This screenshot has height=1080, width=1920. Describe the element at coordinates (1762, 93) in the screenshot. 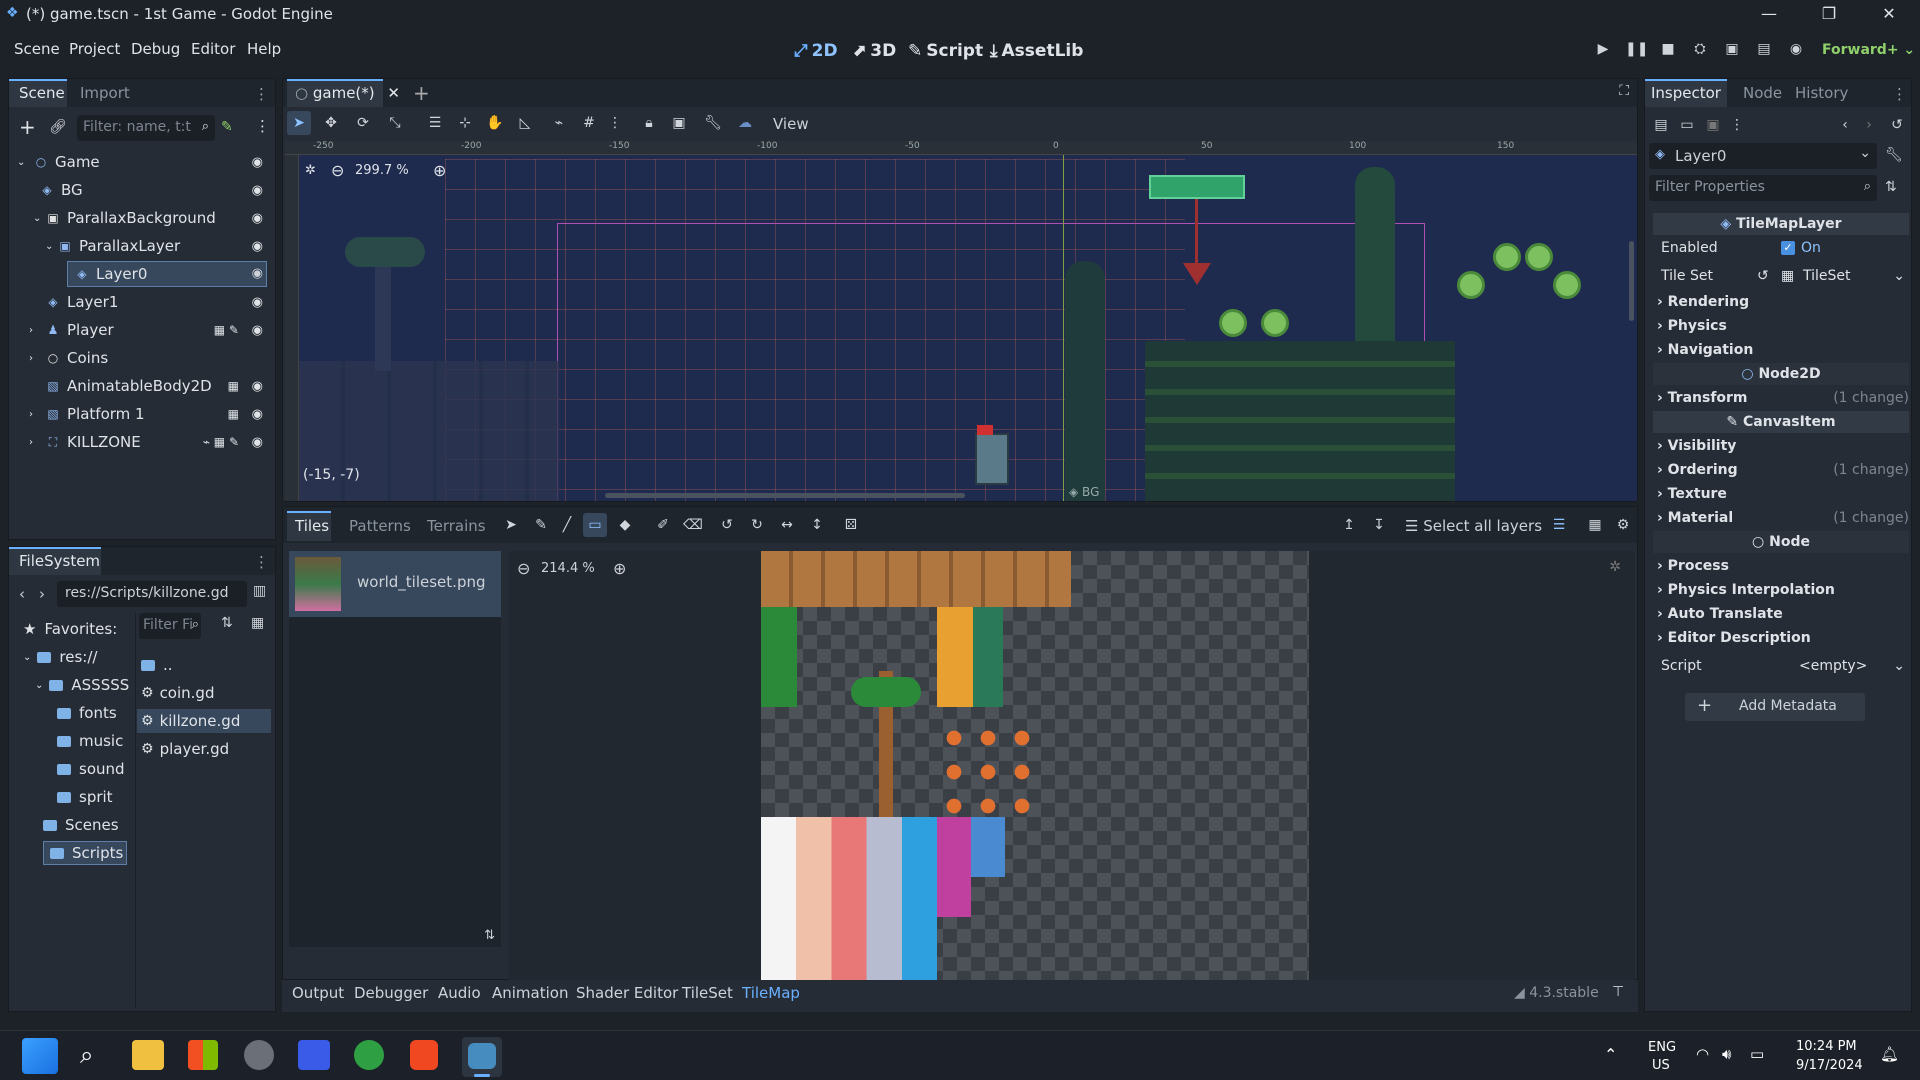

I see `tab-node: Node` at that location.